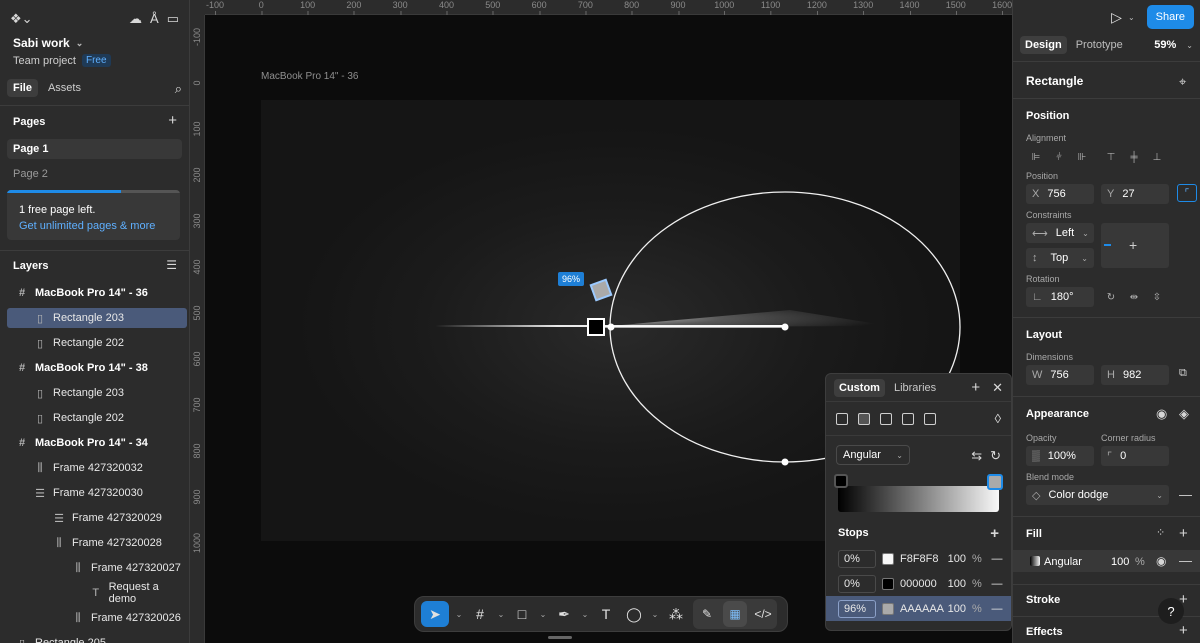  I want to click on constrain-proportions-icon: ⌜, so click(1187, 193).